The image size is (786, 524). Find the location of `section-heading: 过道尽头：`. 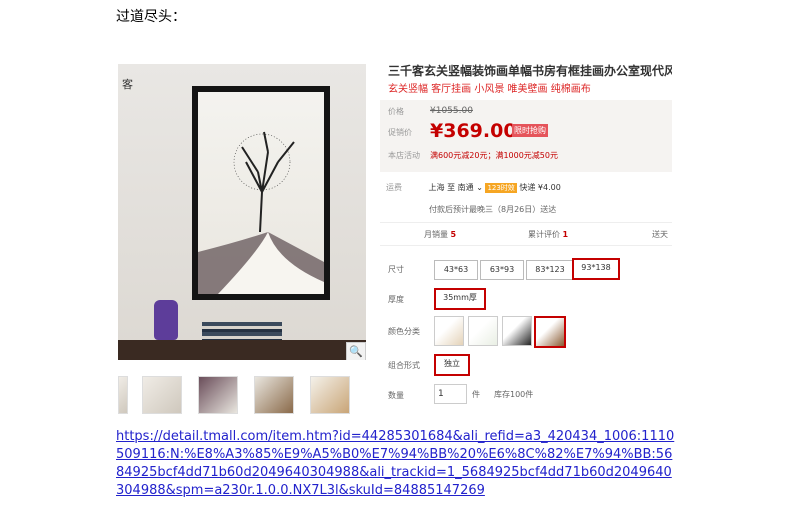

section-heading: 过道尽头： is located at coordinates (151, 17).